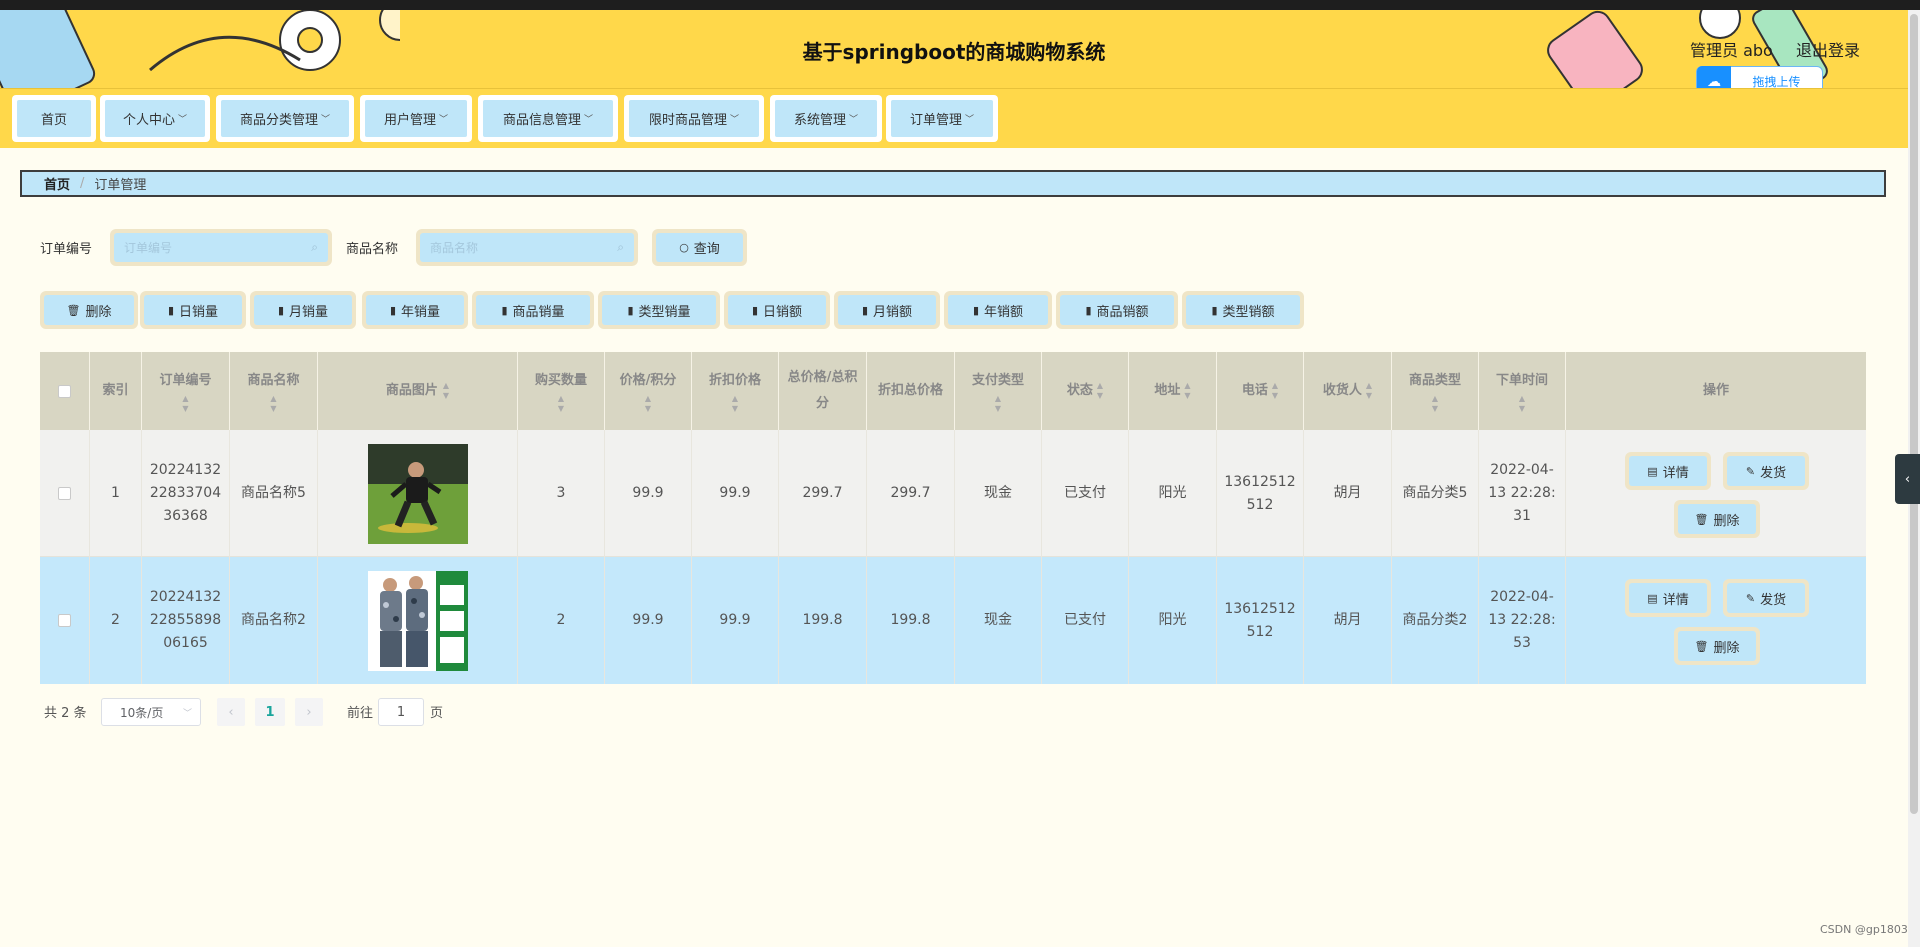  What do you see at coordinates (998, 493) in the screenshot?
I see `pay-type-cell: 现金` at bounding box center [998, 493].